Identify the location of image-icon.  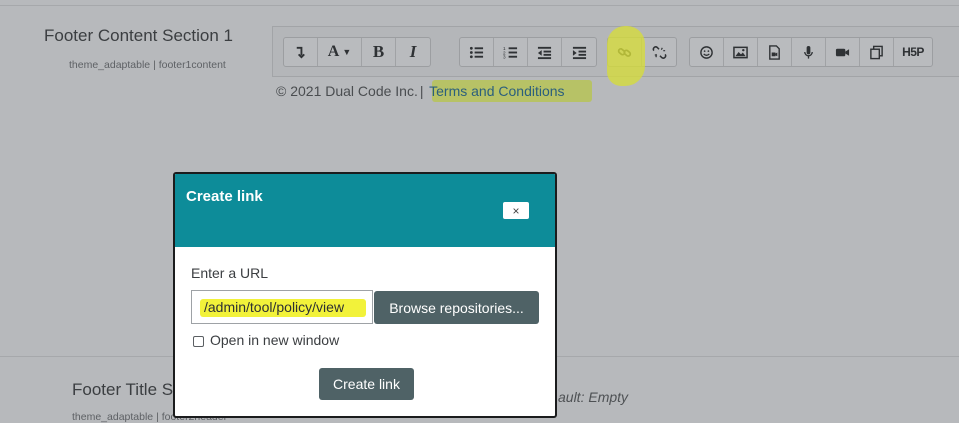
(740, 52).